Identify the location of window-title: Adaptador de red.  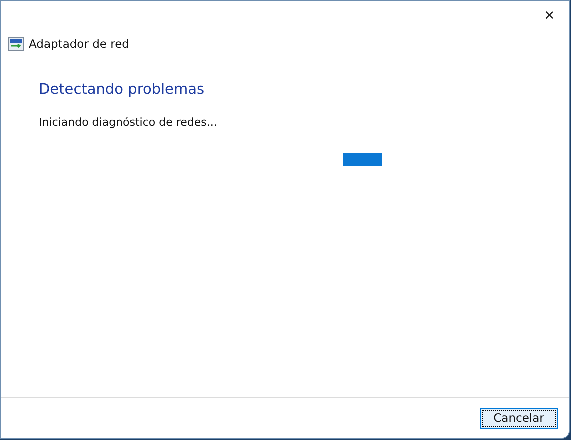
(79, 44).